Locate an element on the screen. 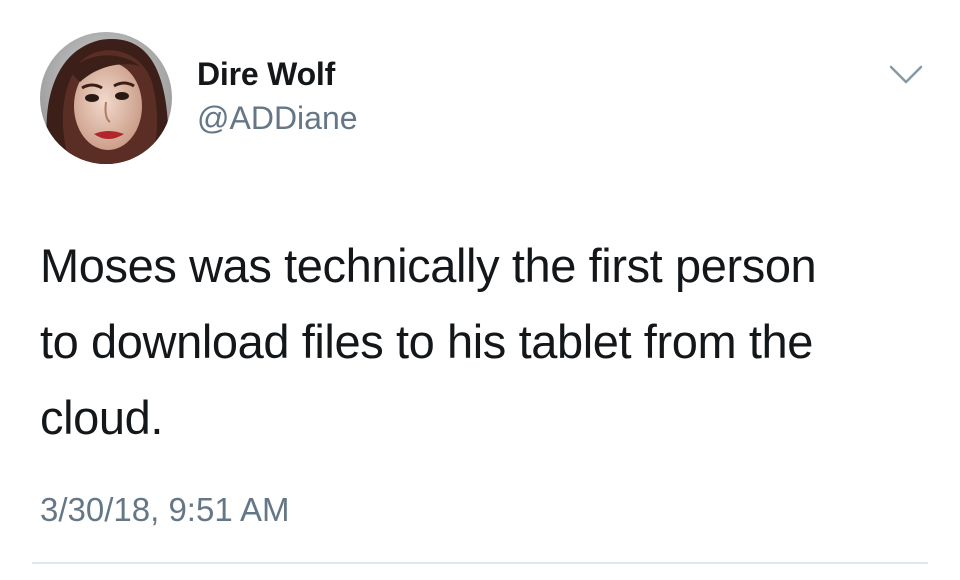  divider is located at coordinates (480, 563).